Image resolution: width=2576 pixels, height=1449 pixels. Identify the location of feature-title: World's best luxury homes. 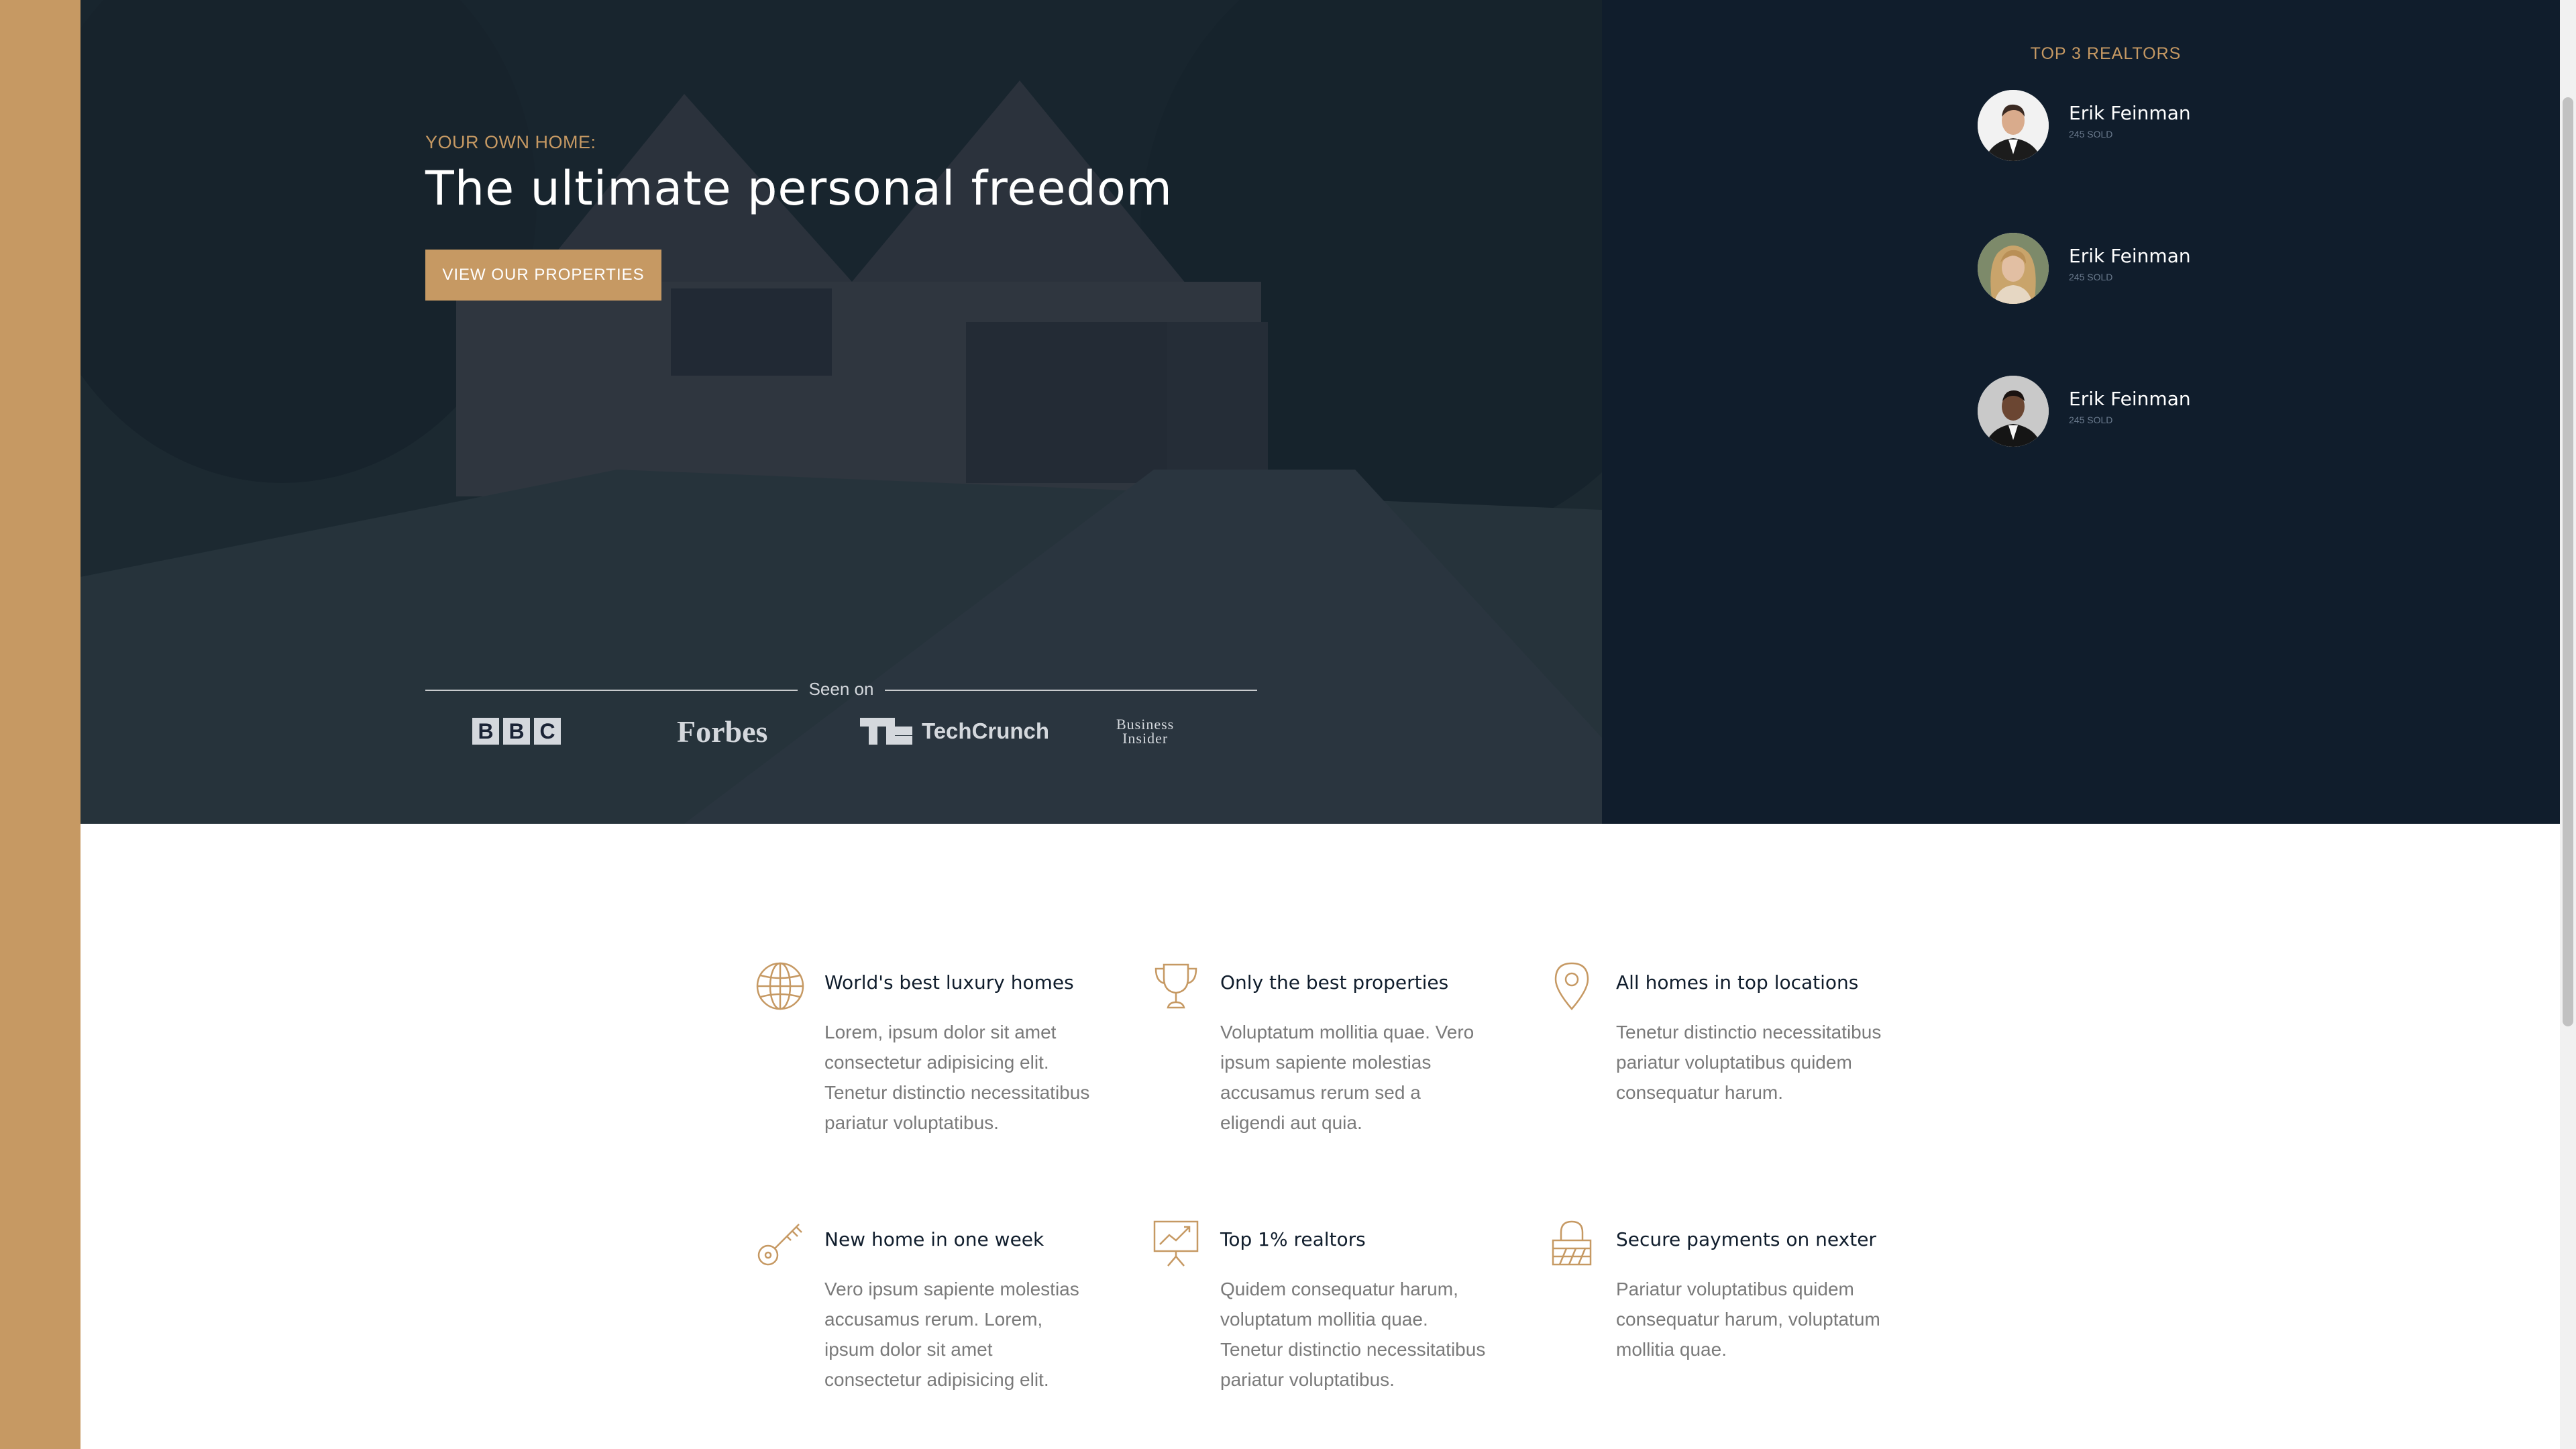
(949, 982).